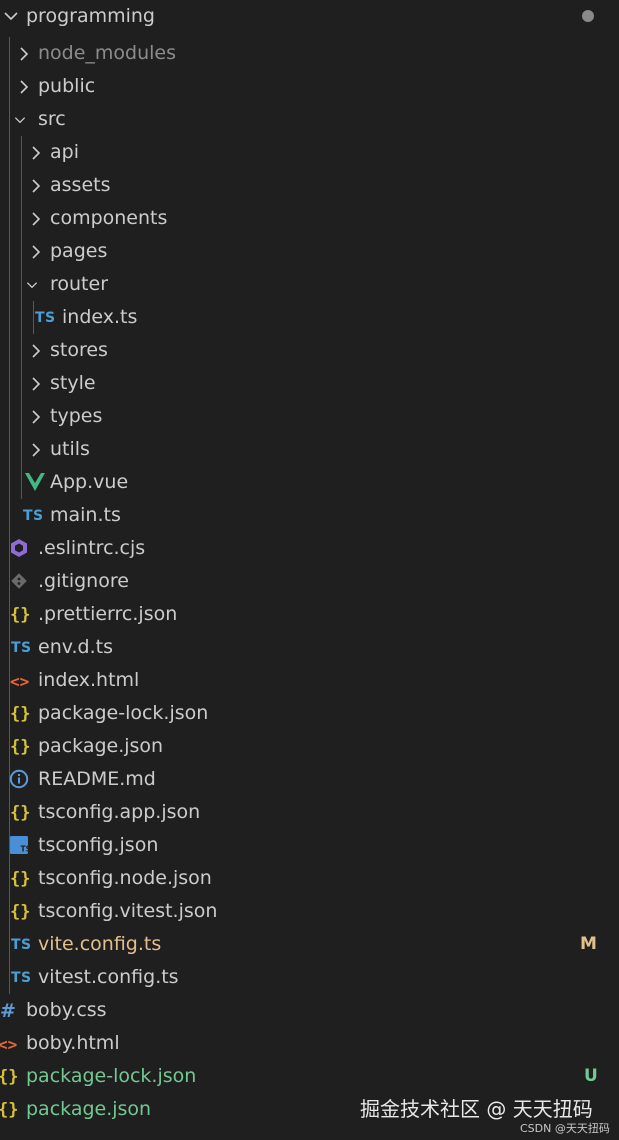 The height and width of the screenshot is (1140, 619). What do you see at coordinates (309, 317) in the screenshot?
I see `tree-file-index-ts: TS index.ts` at bounding box center [309, 317].